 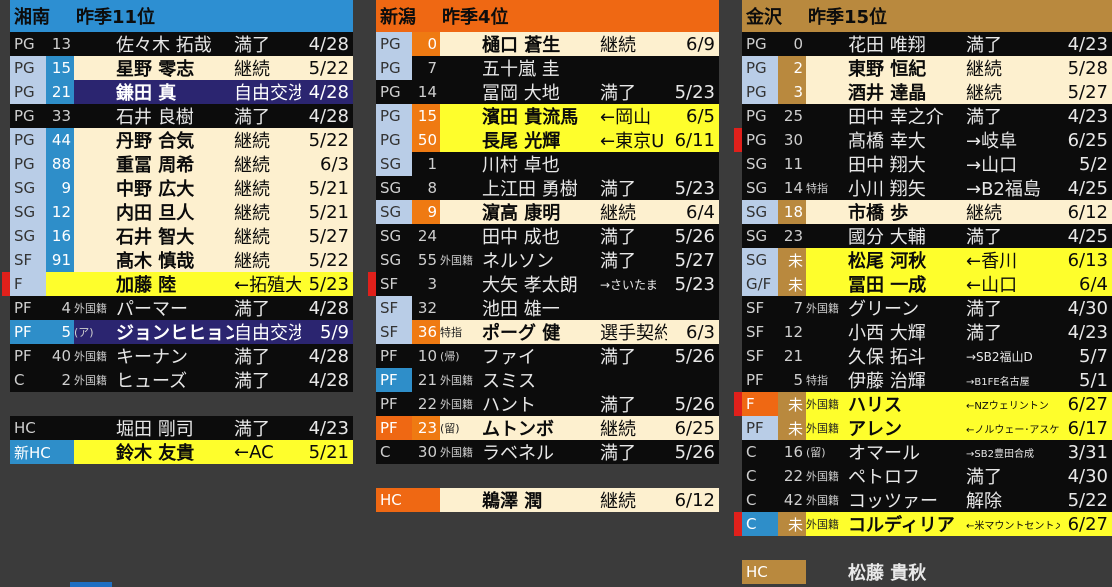 What do you see at coordinates (152, 357) in the screenshot?
I see `player-name: キーナン` at bounding box center [152, 357].